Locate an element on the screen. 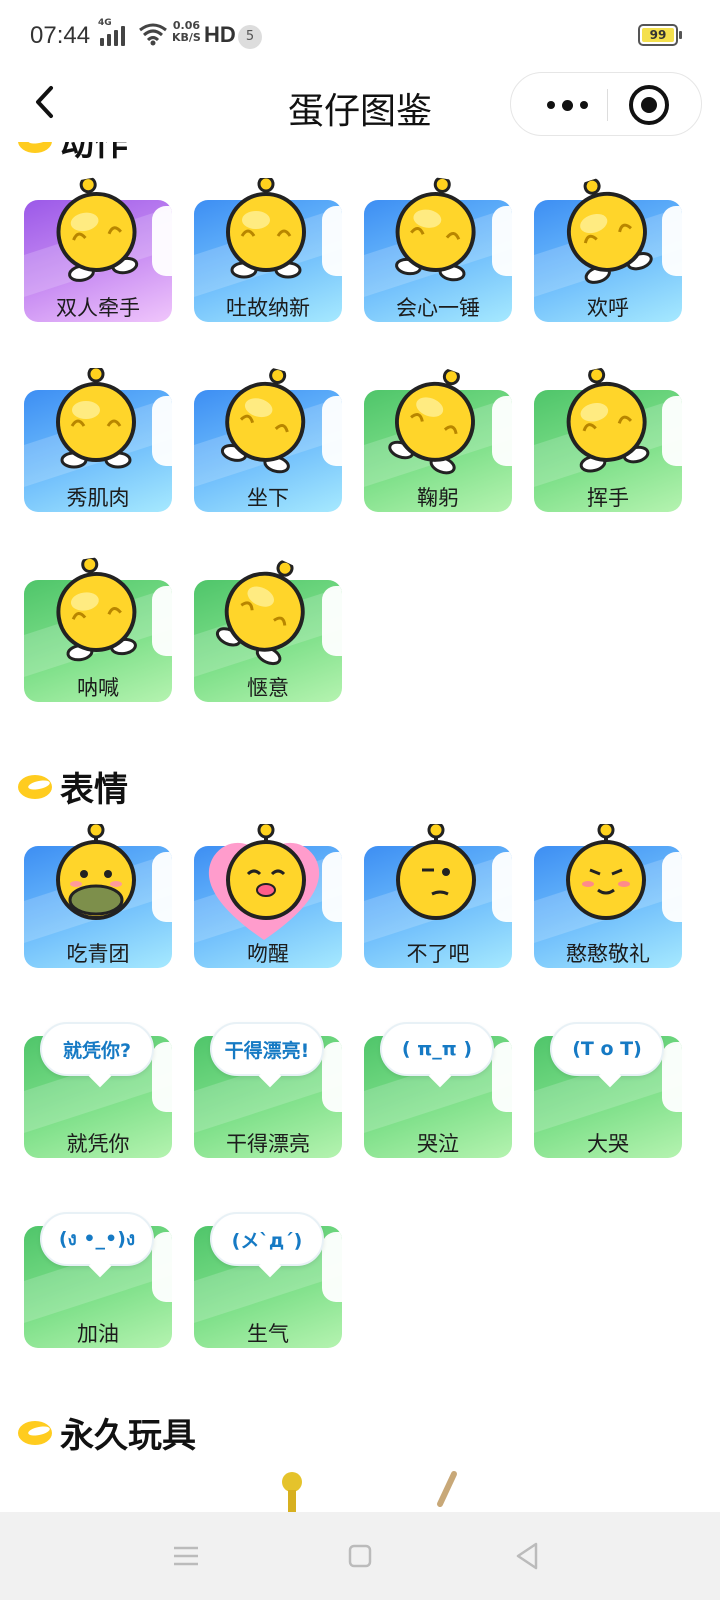 The image size is (720, 1600). card-label: 哭泣 is located at coordinates (438, 1144).